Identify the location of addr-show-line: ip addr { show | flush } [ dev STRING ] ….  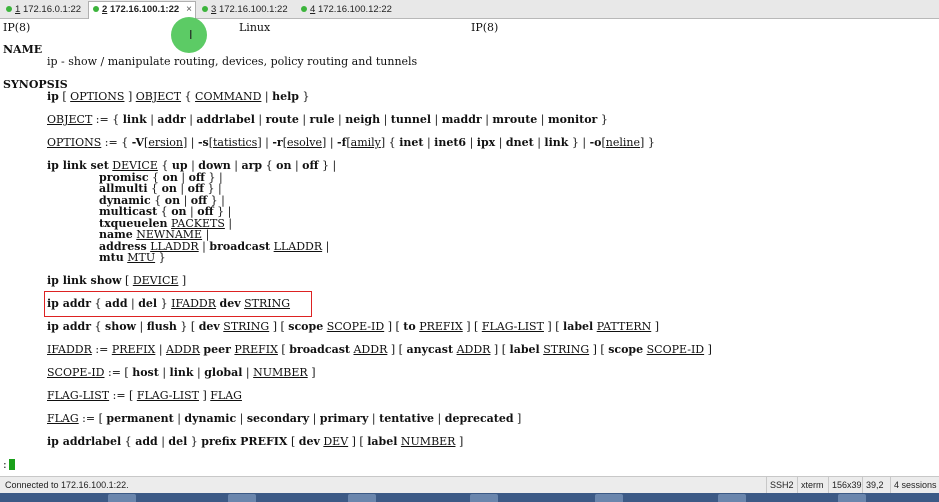
(353, 326).